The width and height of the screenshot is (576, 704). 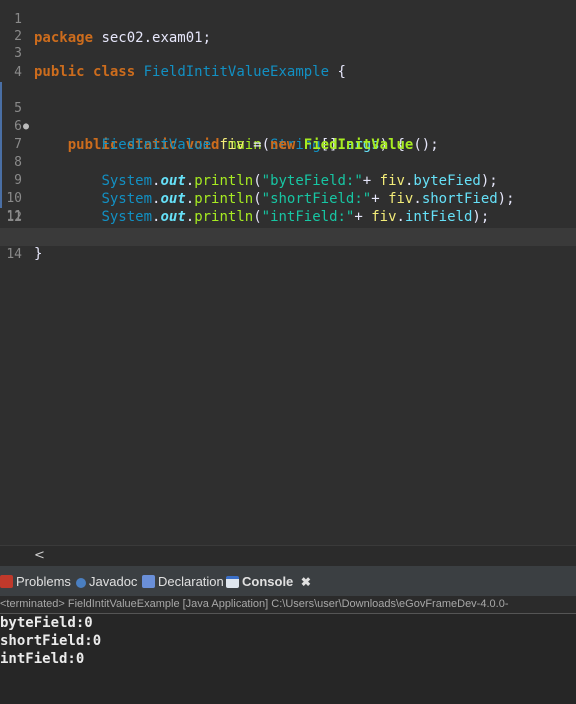 What do you see at coordinates (14, 254) in the screenshot?
I see `line-number: 14` at bounding box center [14, 254].